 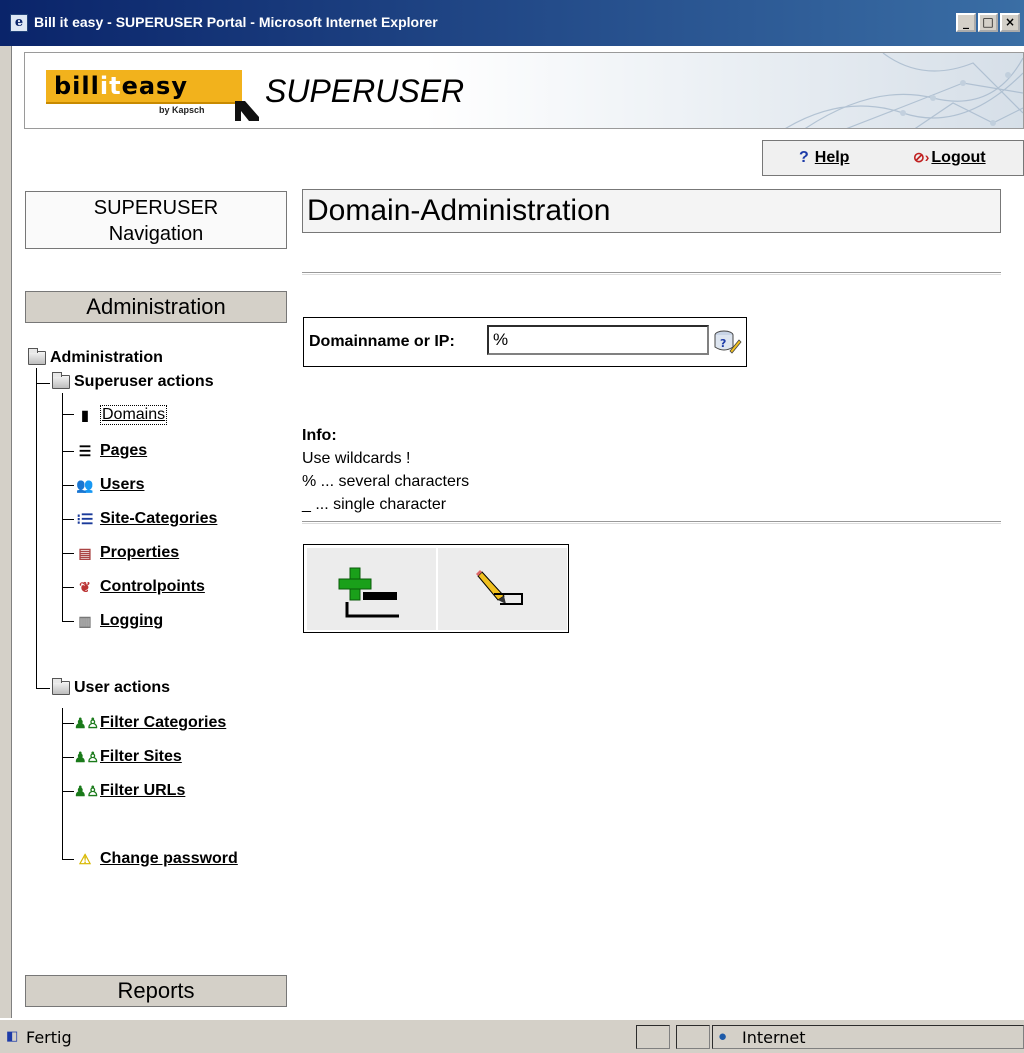 What do you see at coordinates (109, 485) in the screenshot?
I see `nav-item-users: 👥 Users` at bounding box center [109, 485].